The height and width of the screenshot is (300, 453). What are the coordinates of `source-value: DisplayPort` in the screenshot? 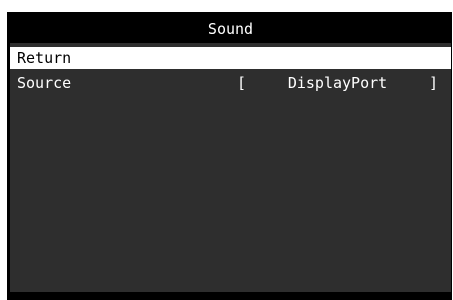 It's located at (337, 83).